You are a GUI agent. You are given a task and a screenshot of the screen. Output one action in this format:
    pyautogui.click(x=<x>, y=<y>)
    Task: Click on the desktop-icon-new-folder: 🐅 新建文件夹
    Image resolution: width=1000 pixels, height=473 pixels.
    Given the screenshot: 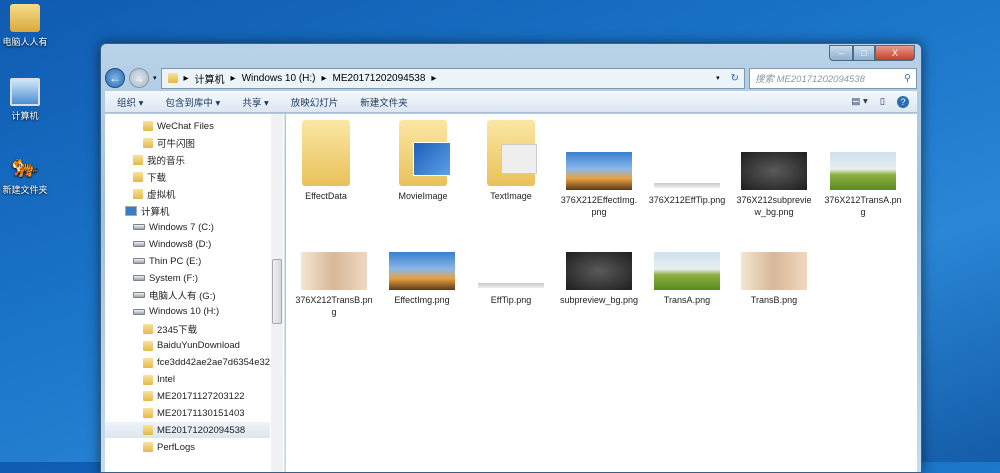 What is the action you would take?
    pyautogui.click(x=25, y=174)
    